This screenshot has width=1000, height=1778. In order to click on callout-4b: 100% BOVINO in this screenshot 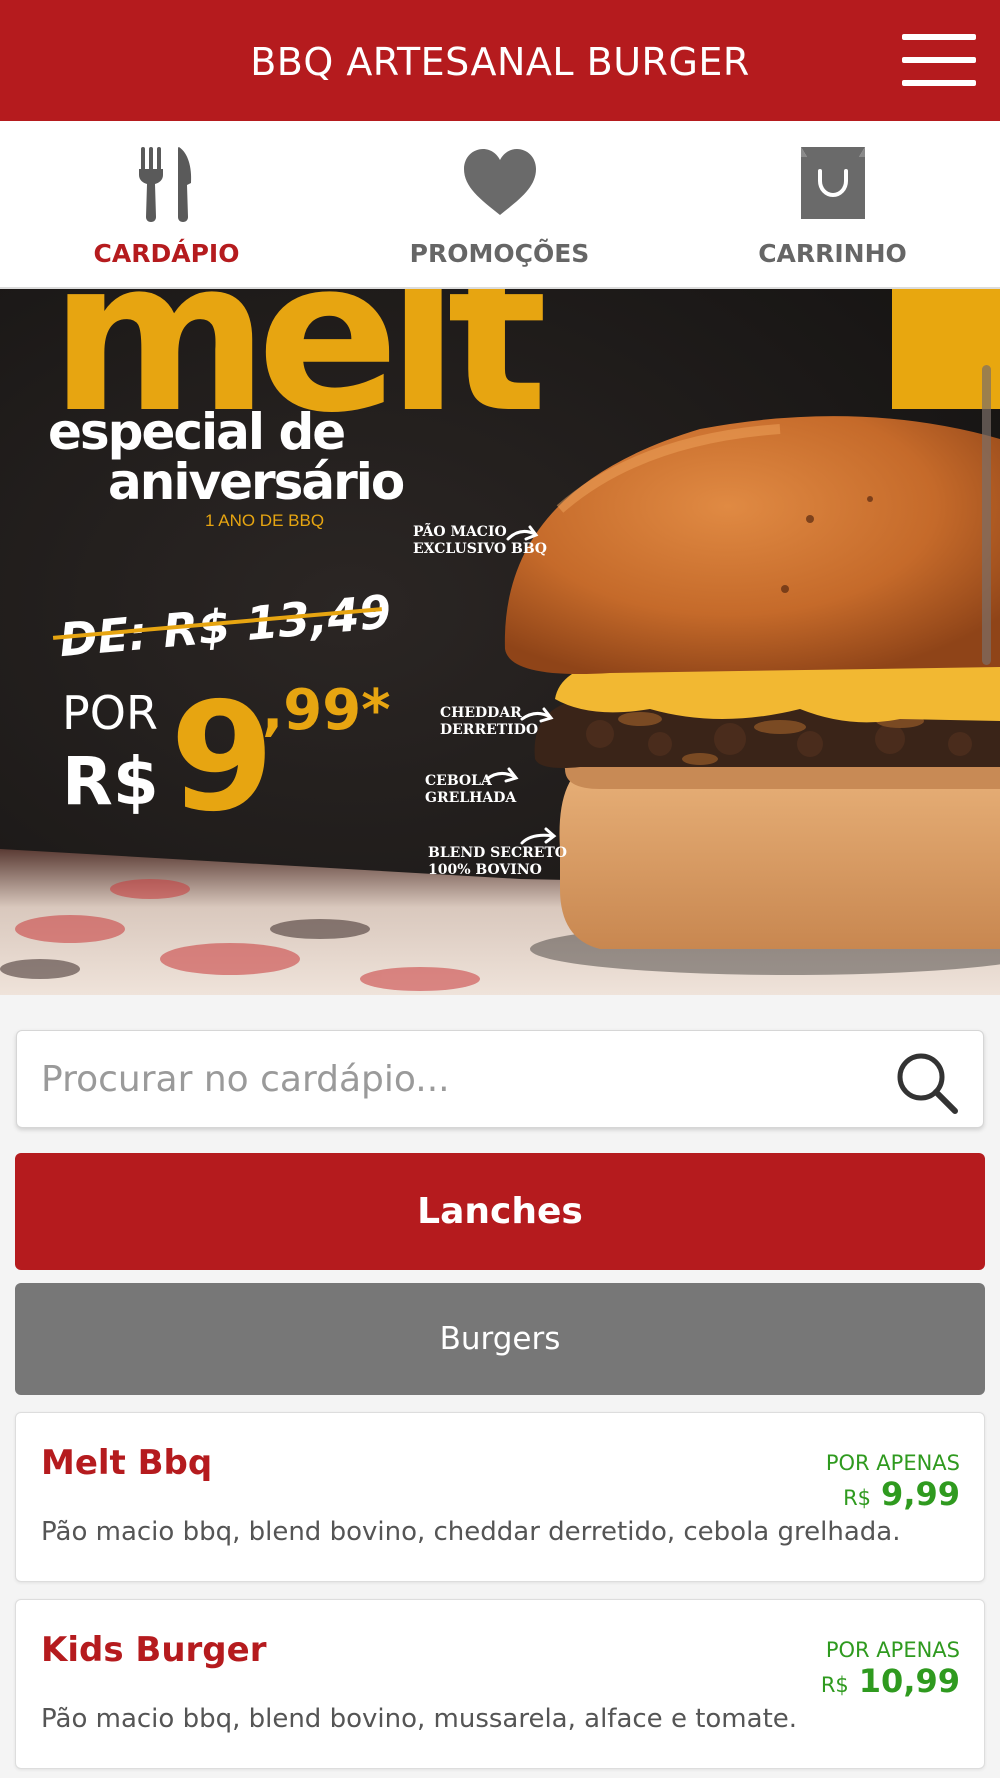, I will do `click(485, 870)`.